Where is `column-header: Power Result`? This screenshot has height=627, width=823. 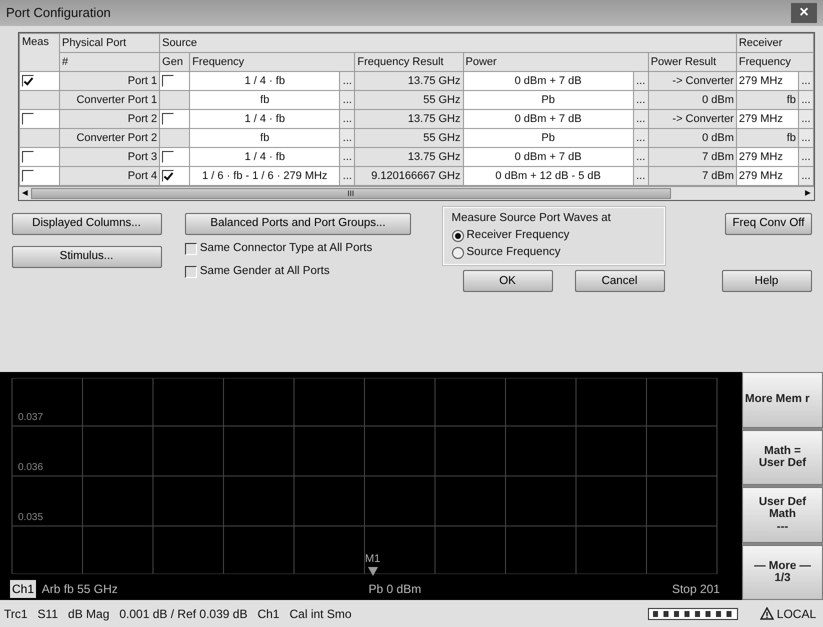 column-header: Power Result is located at coordinates (692, 62).